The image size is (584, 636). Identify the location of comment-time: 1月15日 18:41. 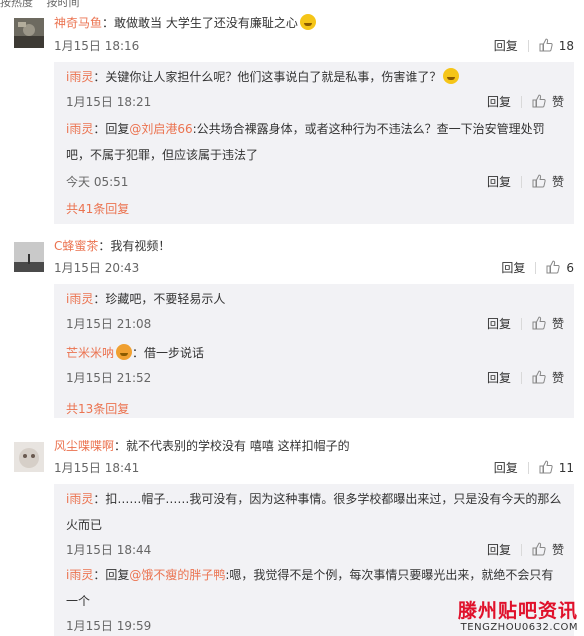
(97, 468).